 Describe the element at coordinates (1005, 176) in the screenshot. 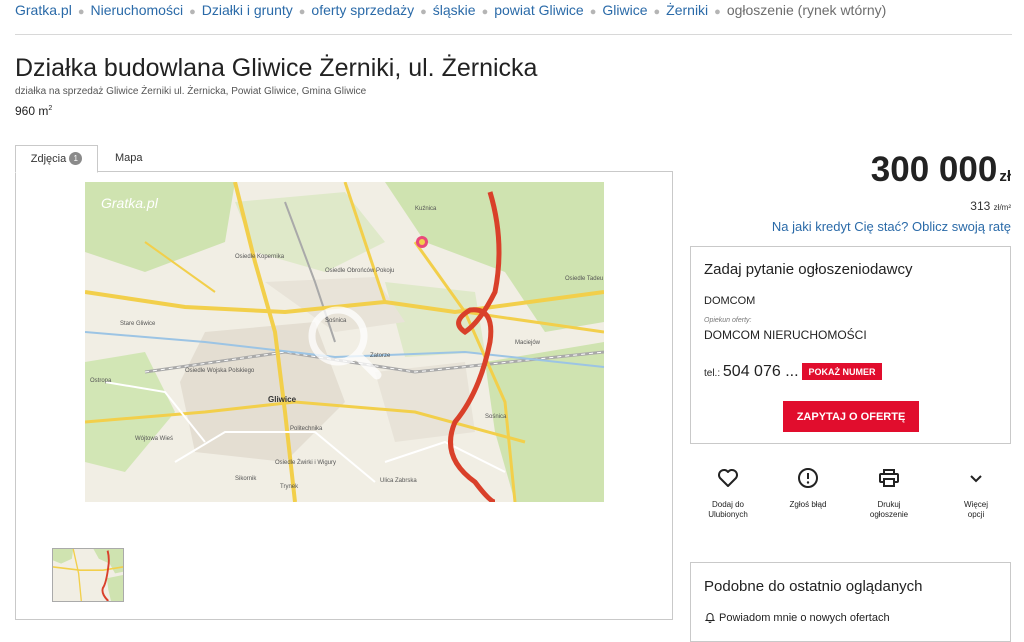

I see `price-currency: zł` at that location.